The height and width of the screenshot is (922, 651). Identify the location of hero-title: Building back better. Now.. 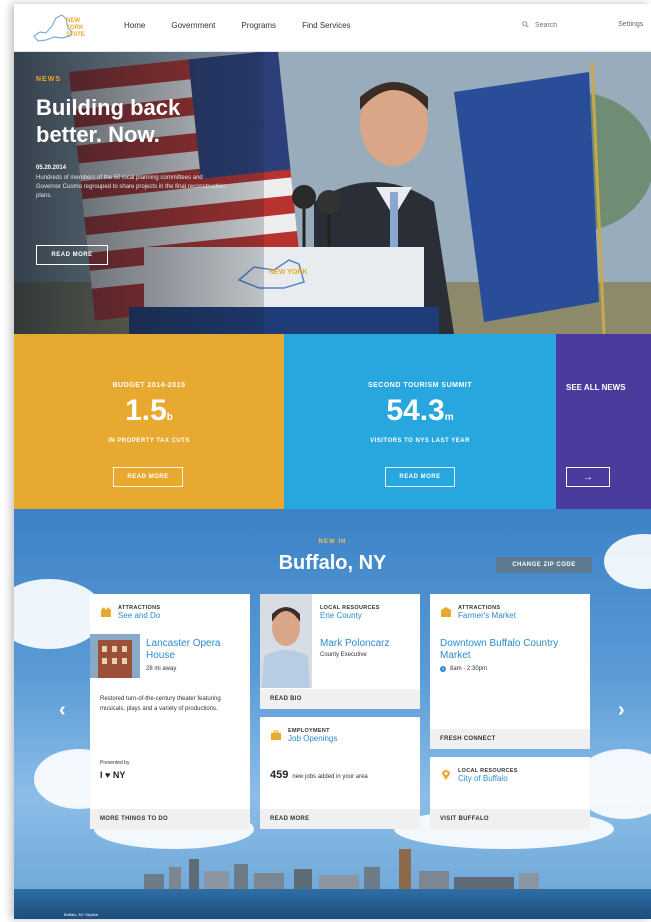
(108, 121).